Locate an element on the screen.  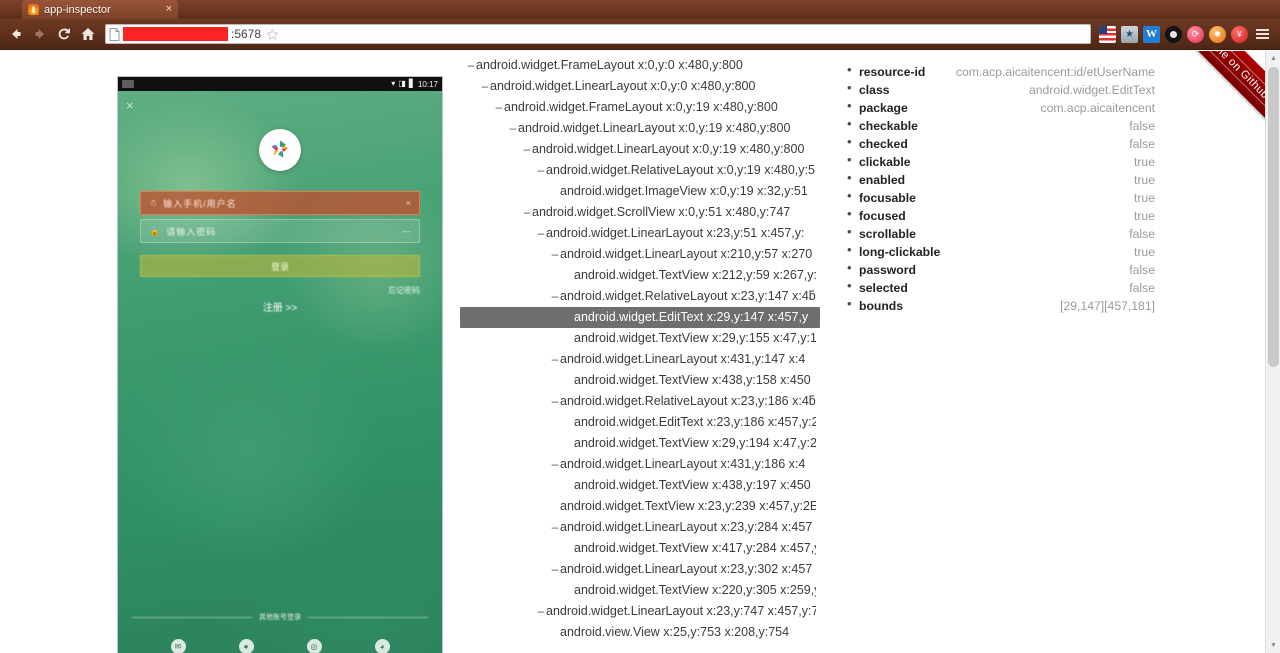
qq-login-icon: ● is located at coordinates (246, 646).